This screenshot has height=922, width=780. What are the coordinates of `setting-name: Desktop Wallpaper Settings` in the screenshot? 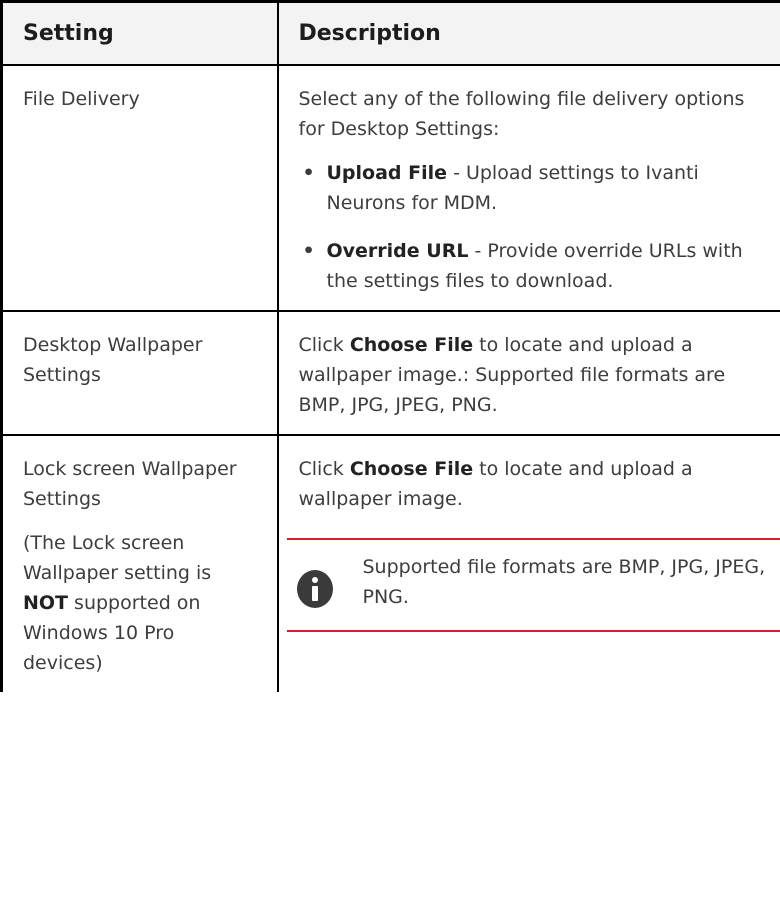 It's located at (113, 360).